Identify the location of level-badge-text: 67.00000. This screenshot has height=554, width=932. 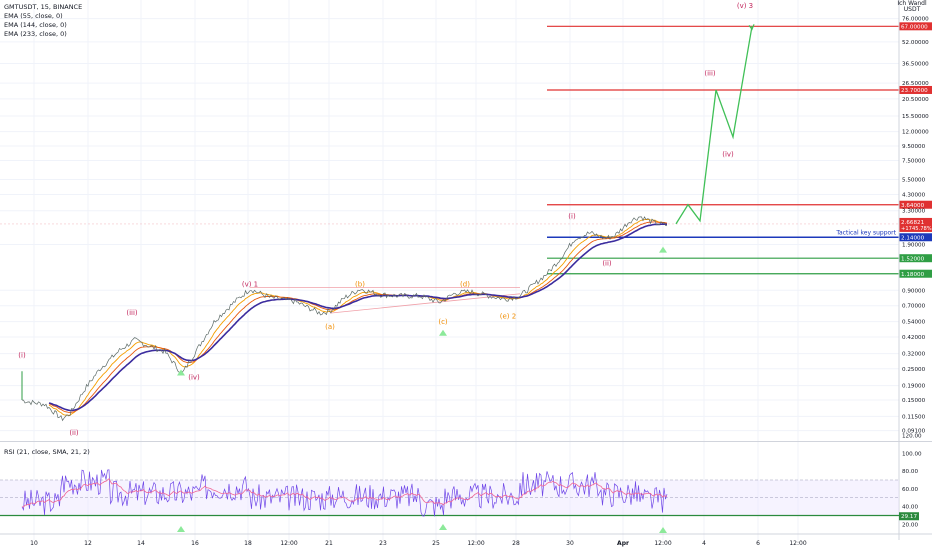
(914, 28).